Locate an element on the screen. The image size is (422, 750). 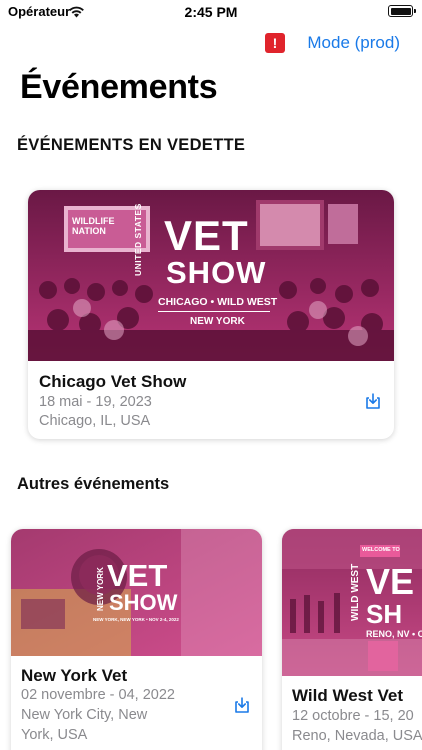
event-location-line1: New York City, New is located at coordinates (84, 715).